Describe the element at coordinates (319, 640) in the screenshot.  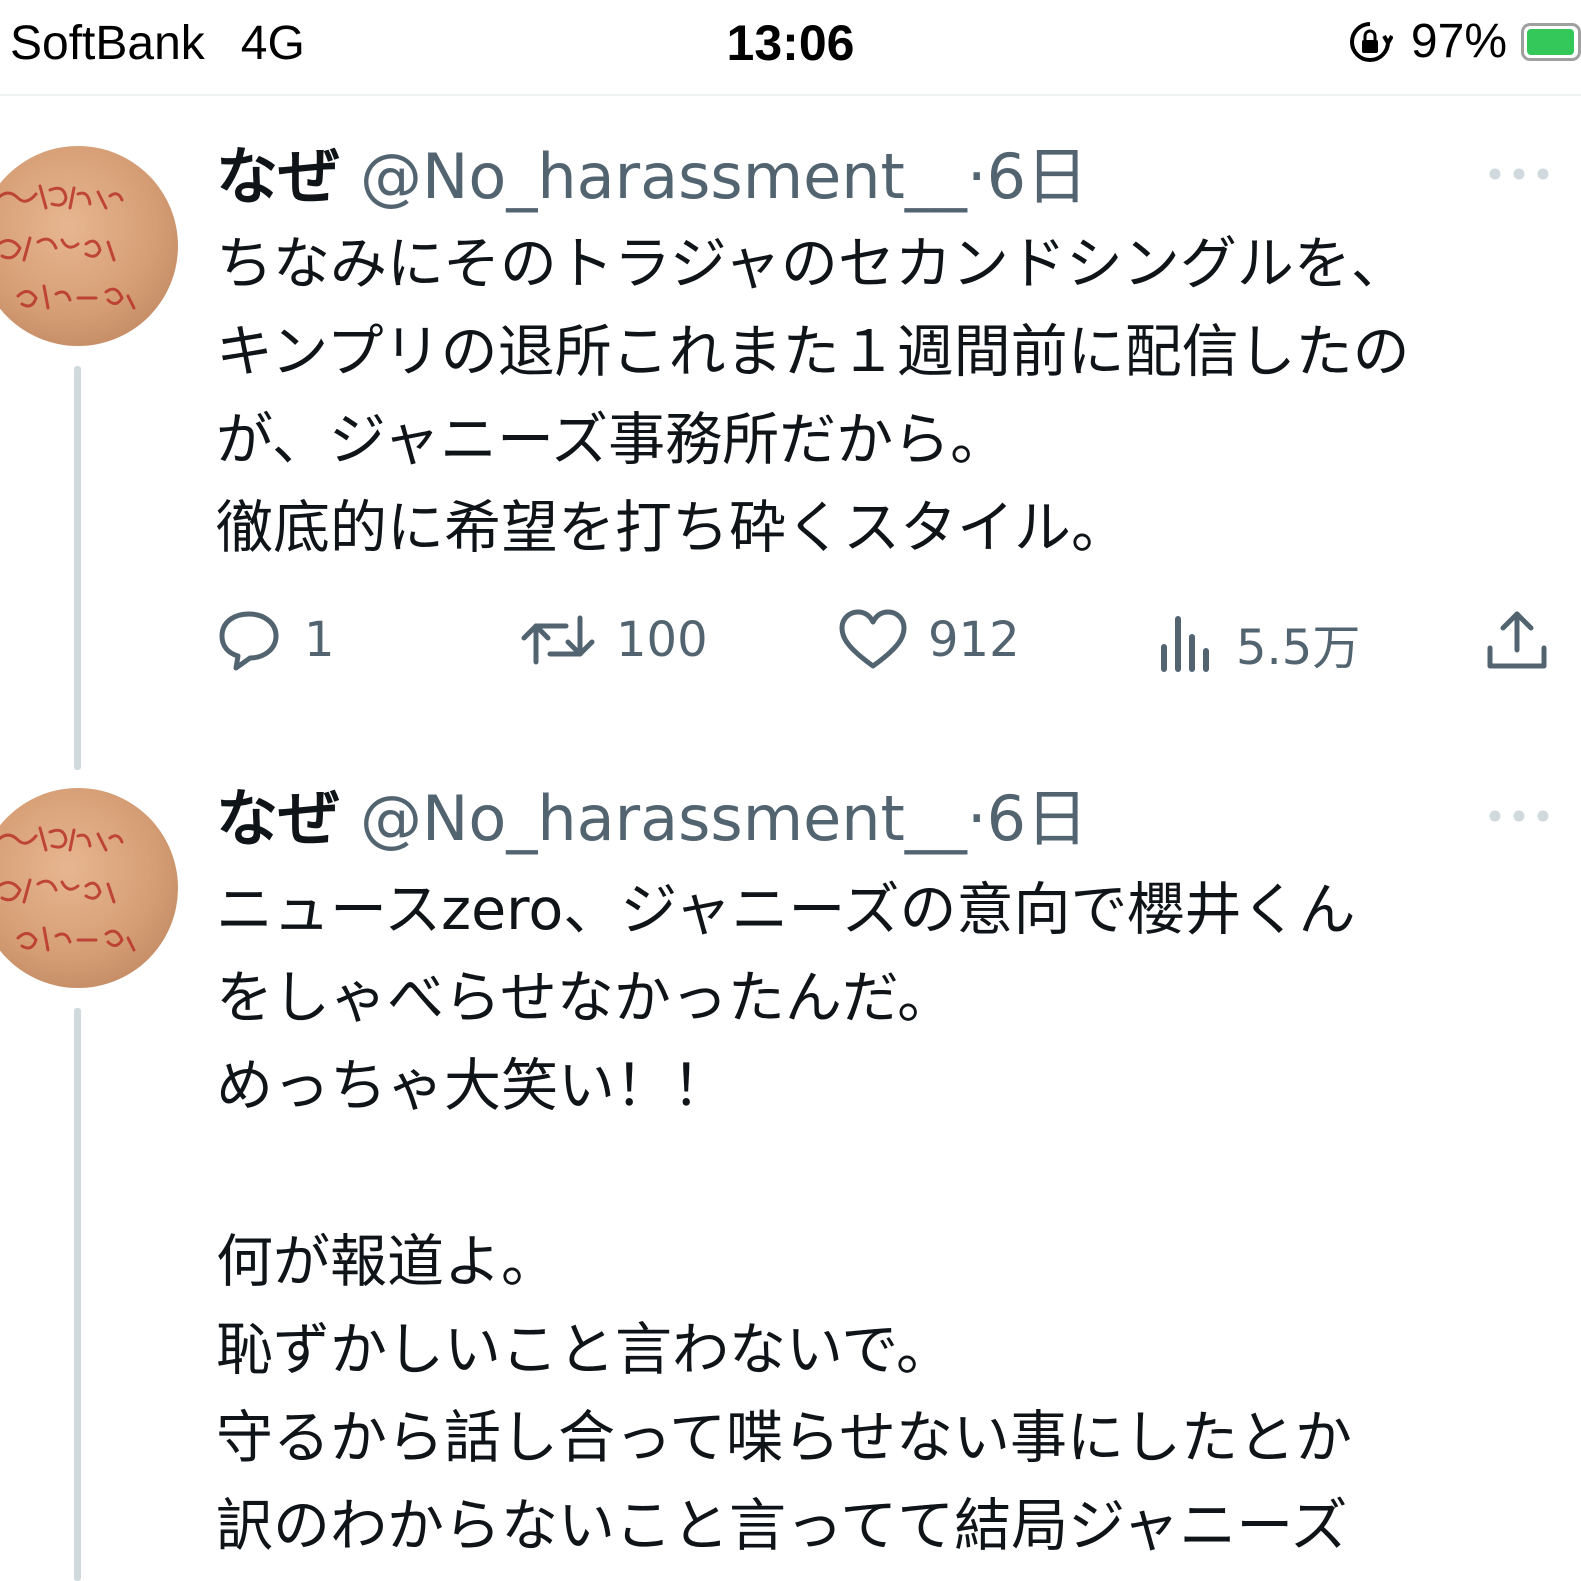
I see `reply-count: 1` at that location.